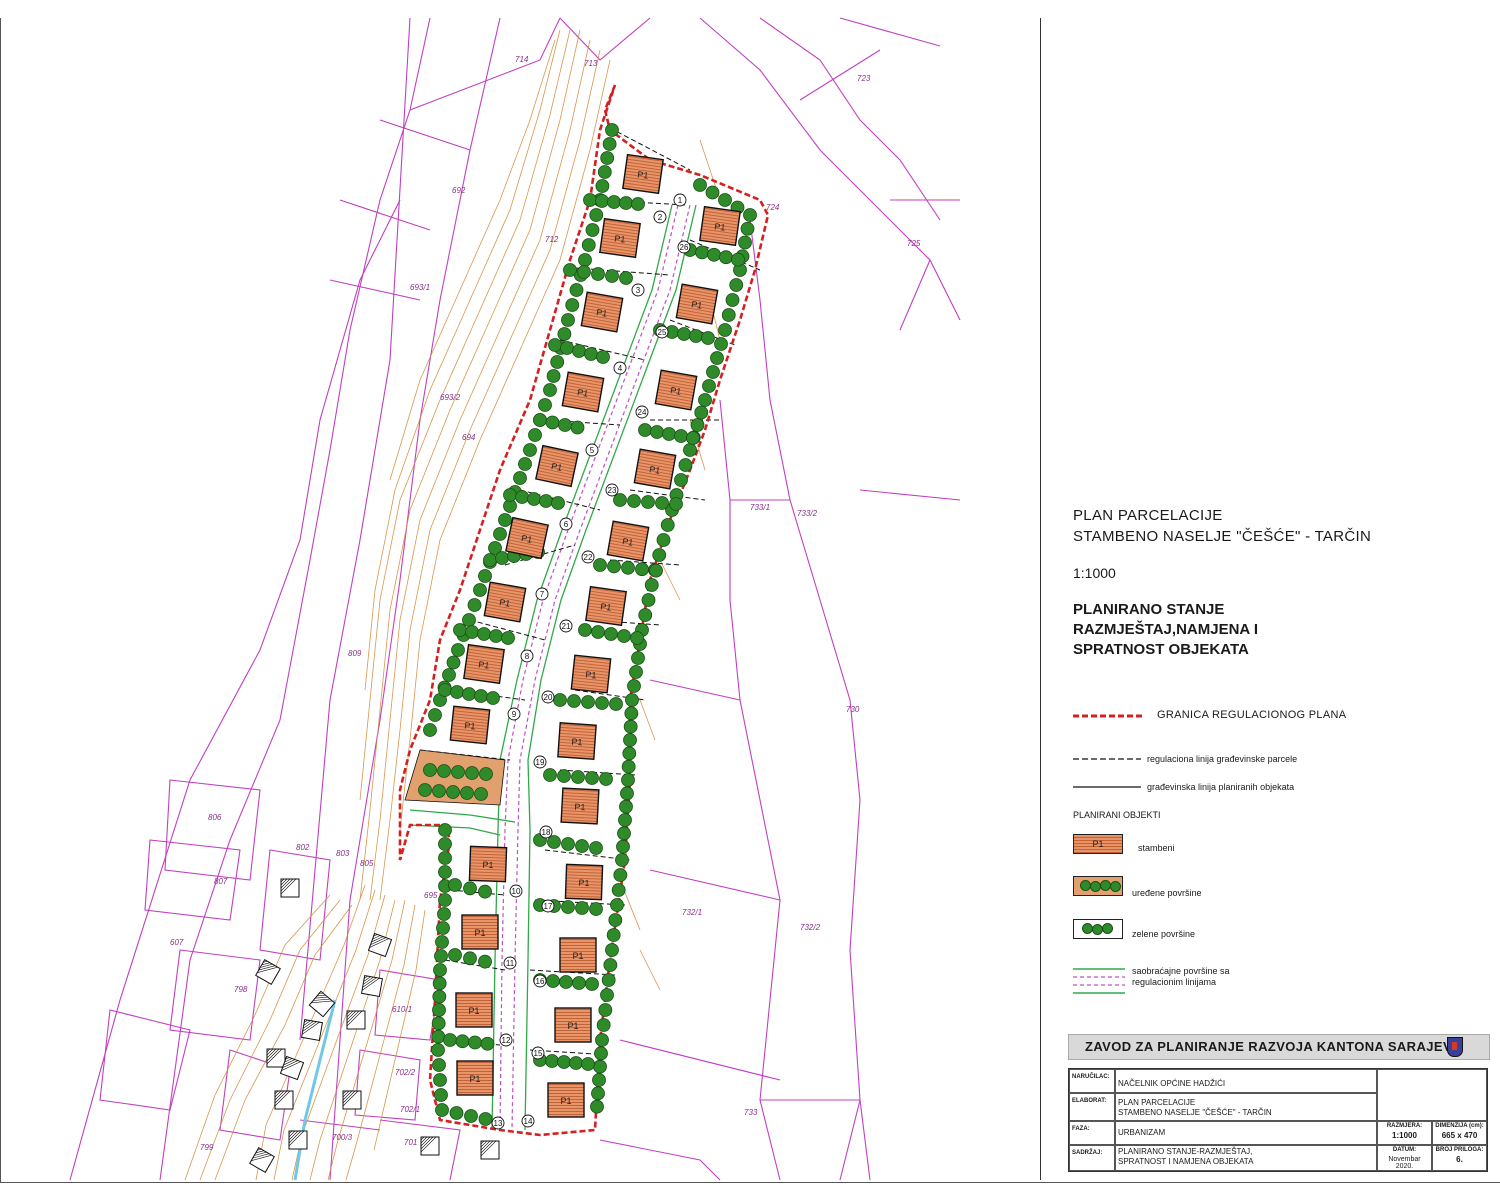 The height and width of the screenshot is (1200, 1500). I want to click on lot-number-marker: 20, so click(548, 697).